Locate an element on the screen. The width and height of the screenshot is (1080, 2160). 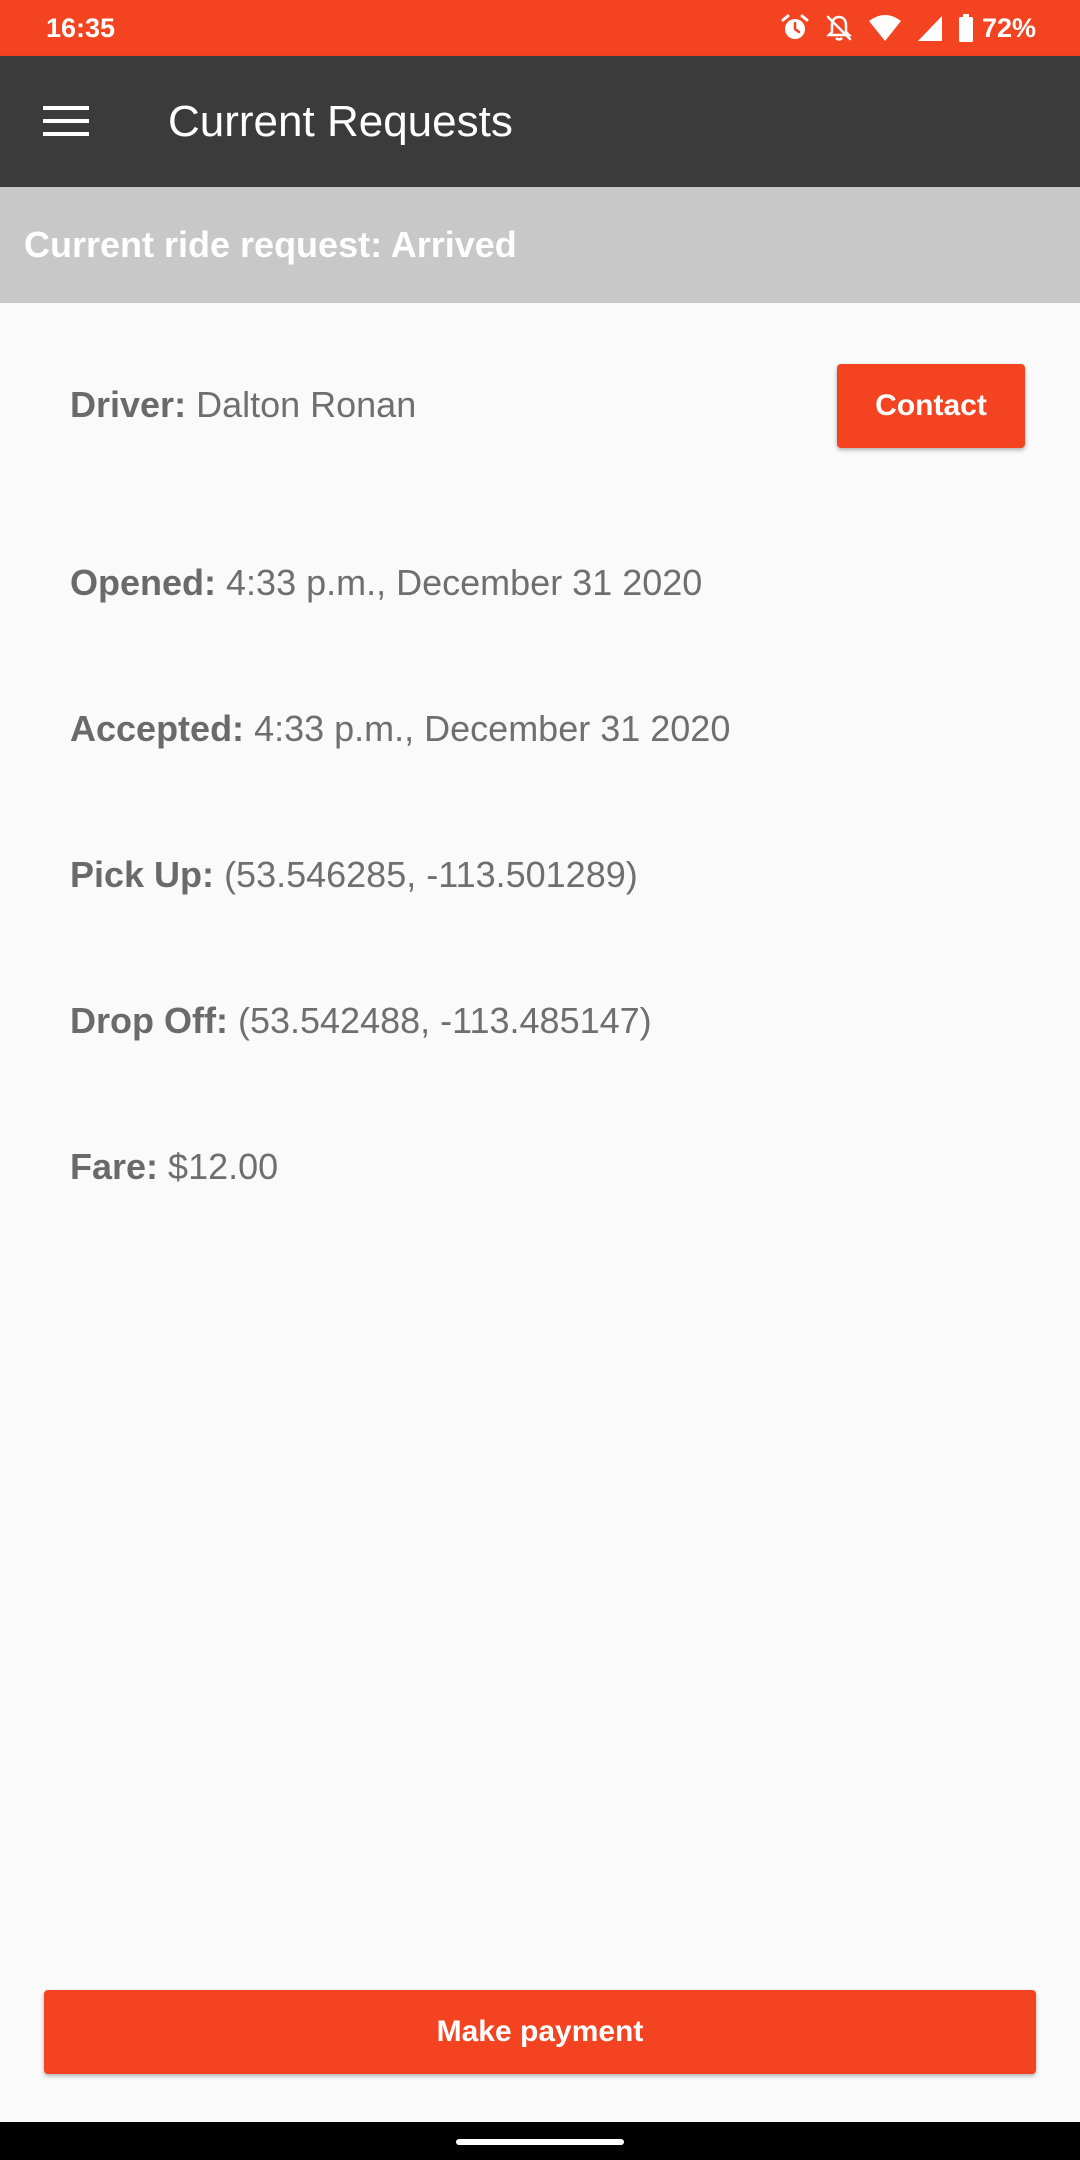
dropoff-coordinates: (53.542488, -113.485147) is located at coordinates (444, 1020).